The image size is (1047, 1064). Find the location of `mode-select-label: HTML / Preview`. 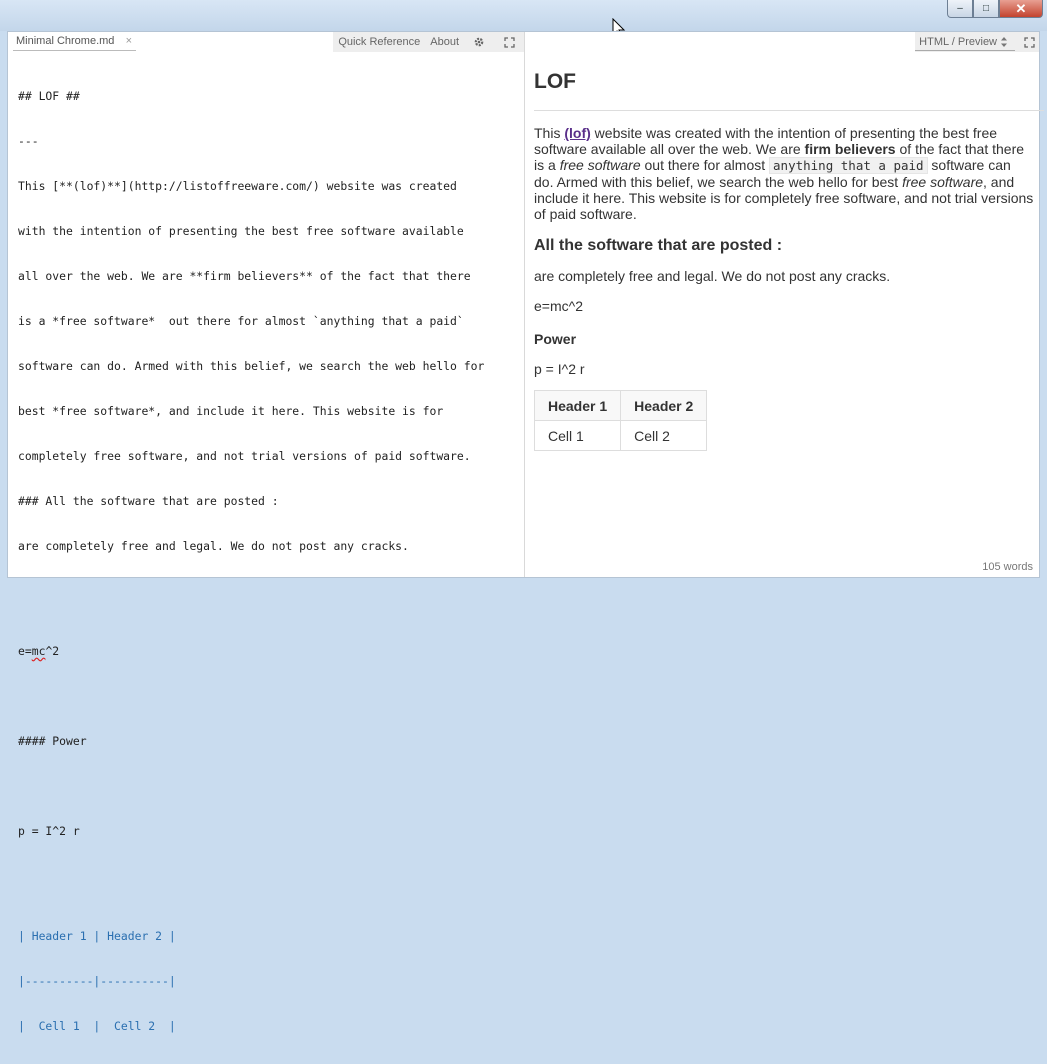

mode-select-label: HTML / Preview is located at coordinates (958, 41).